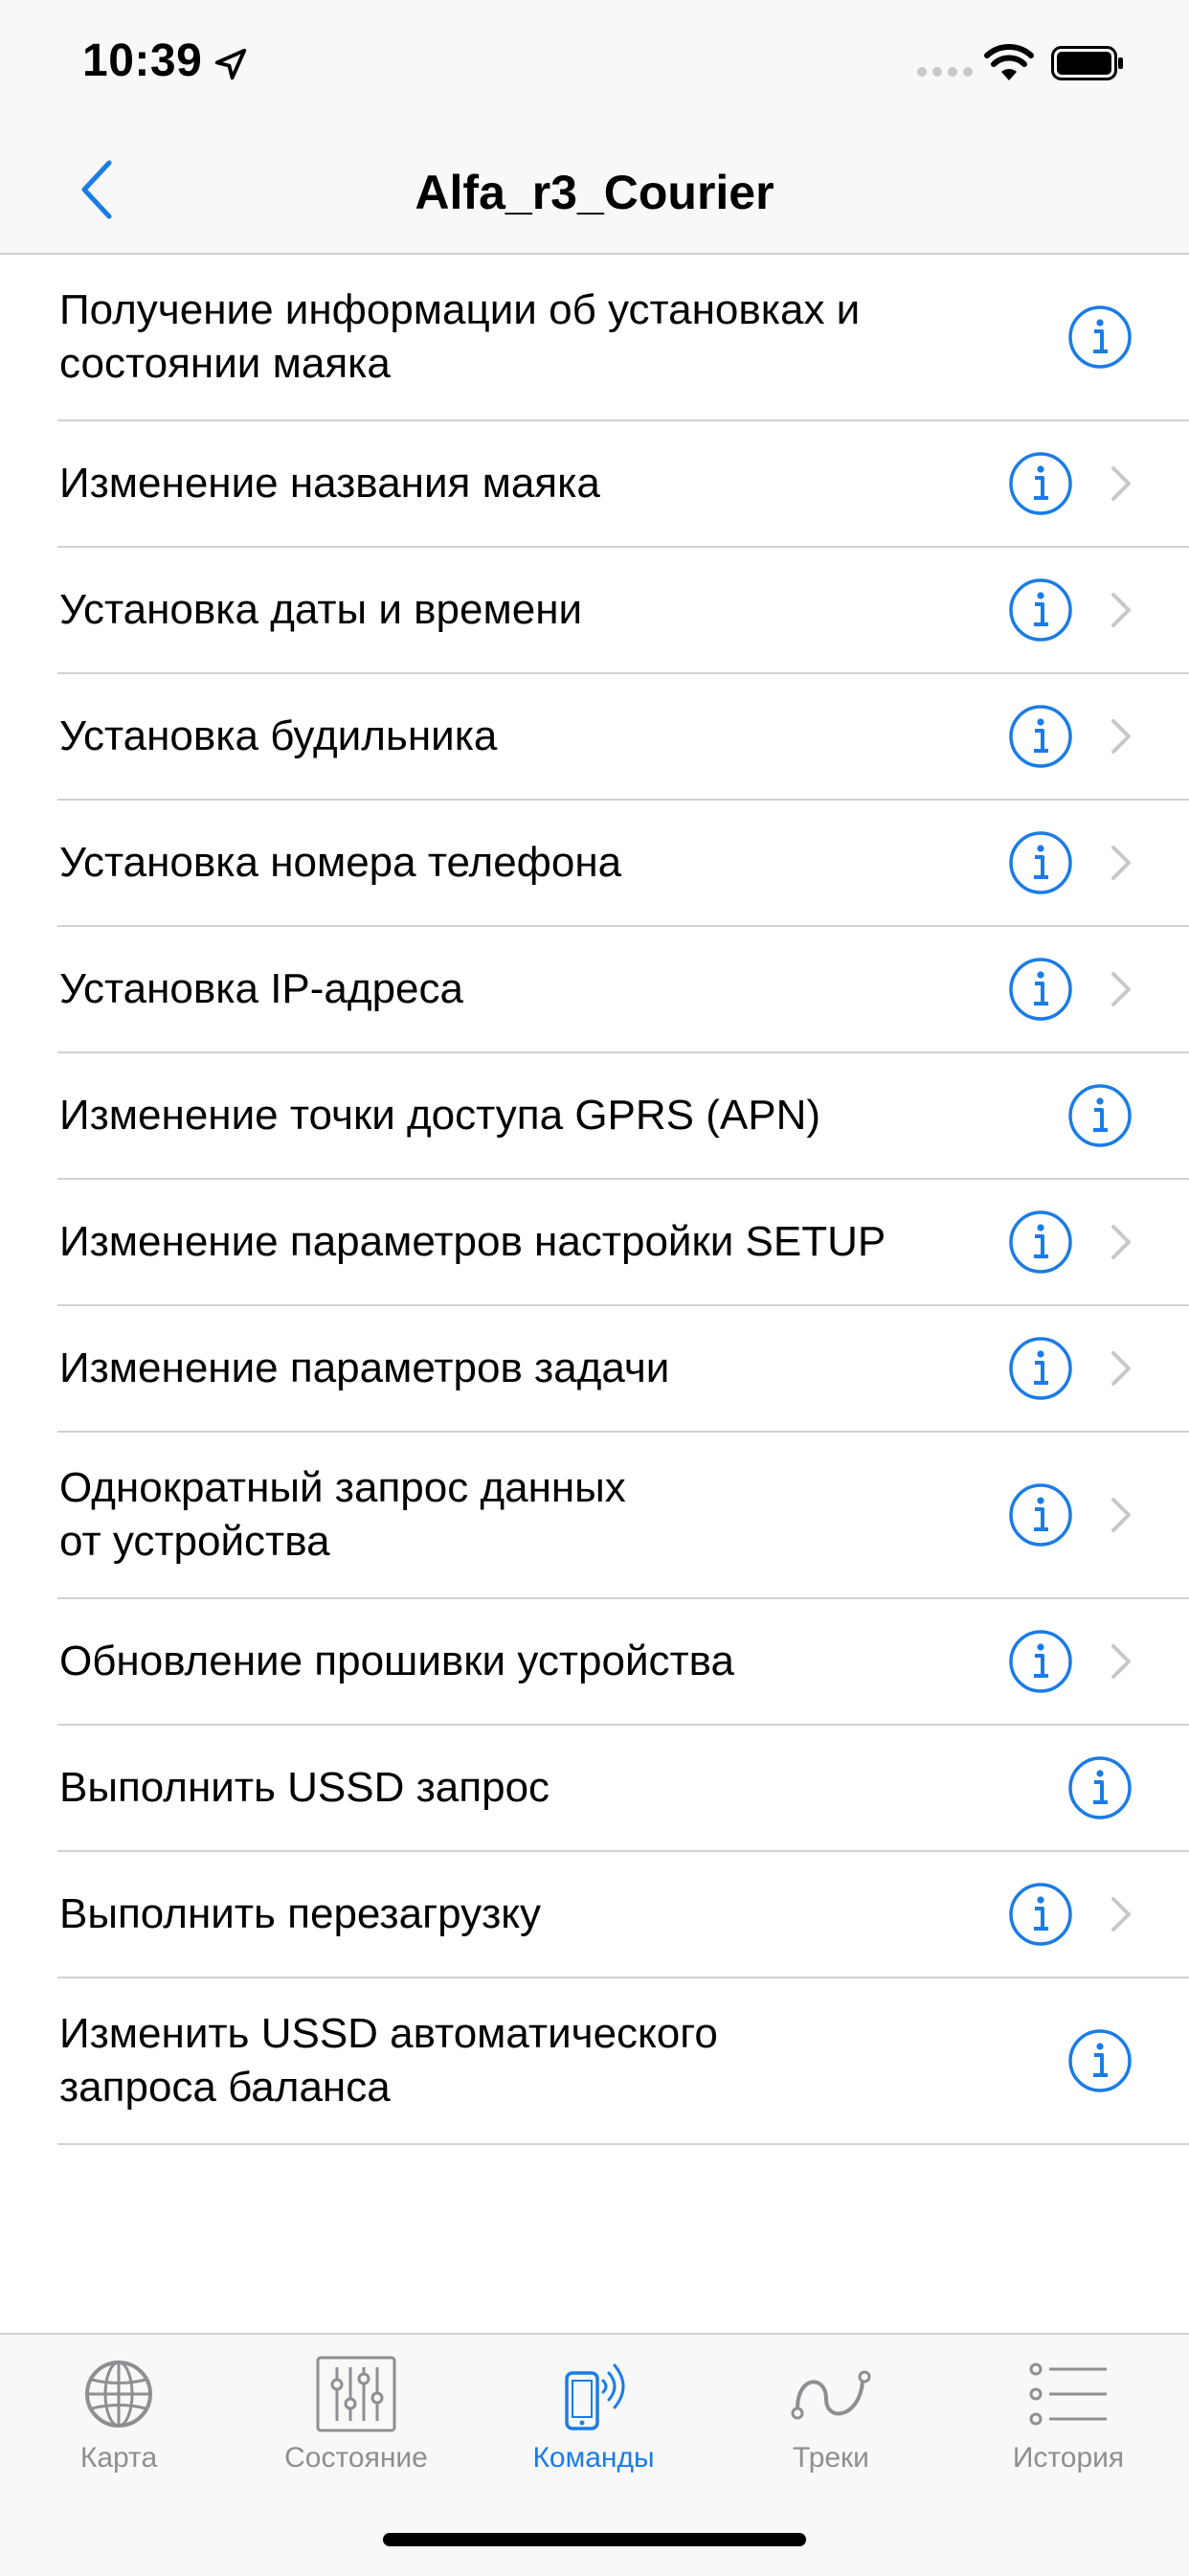 The image size is (1189, 2576). I want to click on phone-signal-icon, so click(595, 2396).